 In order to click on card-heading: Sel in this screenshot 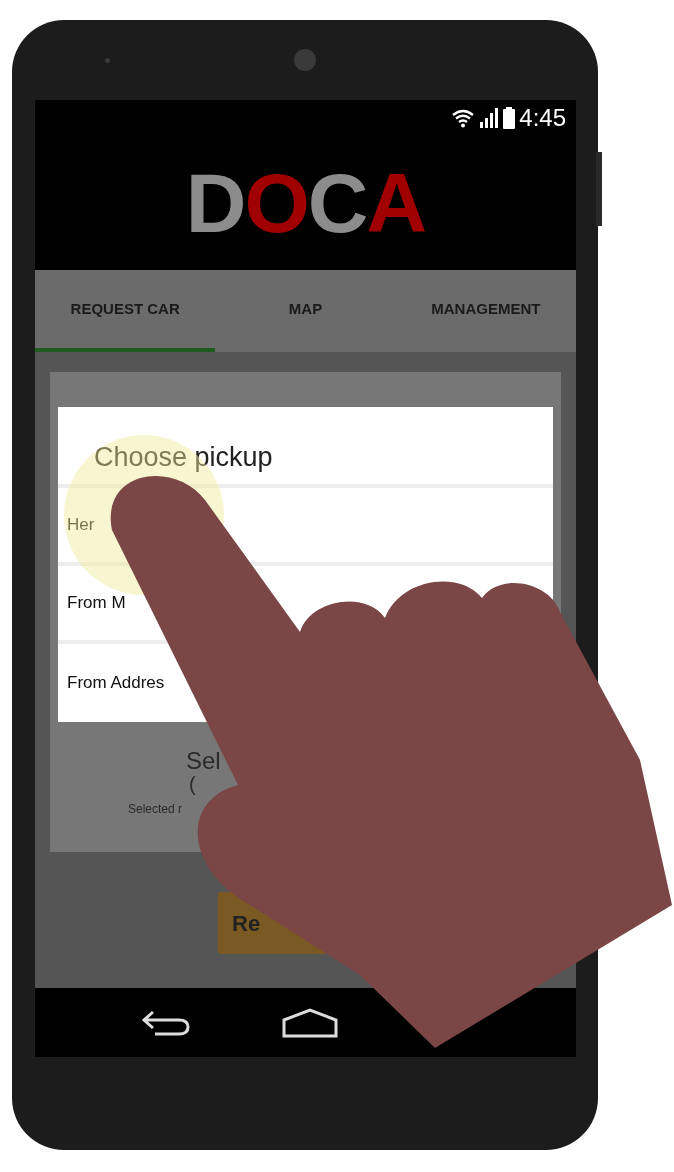, I will do `click(203, 760)`.